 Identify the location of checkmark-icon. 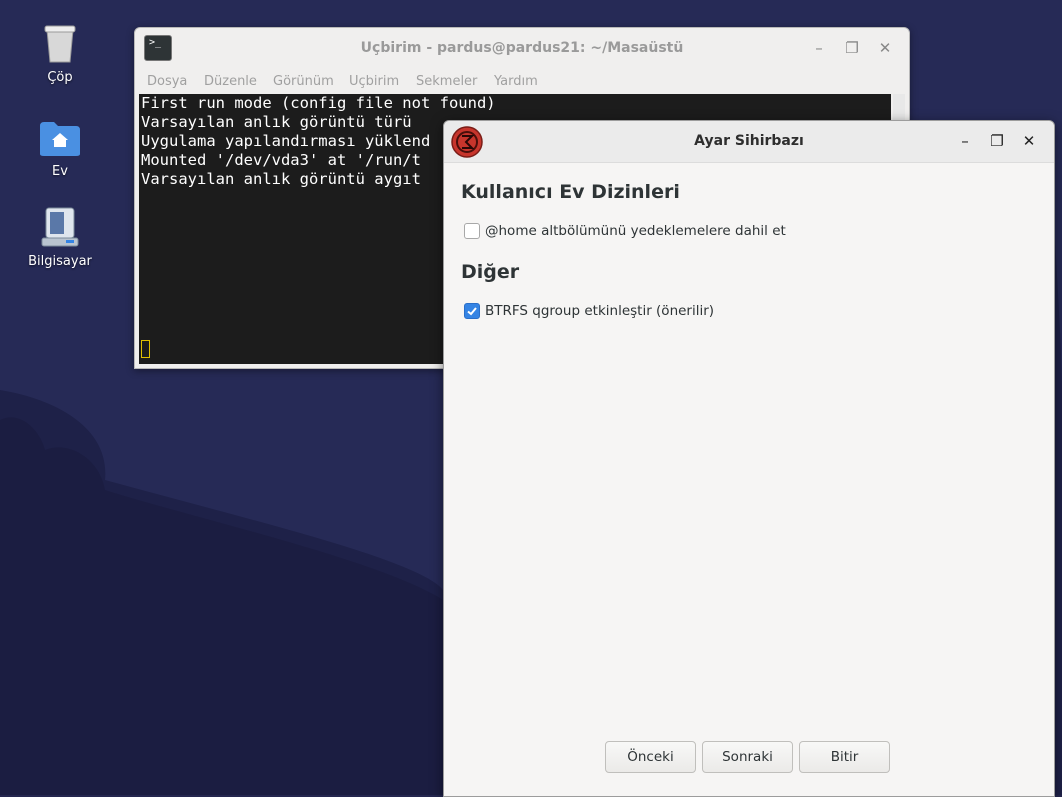
(472, 311).